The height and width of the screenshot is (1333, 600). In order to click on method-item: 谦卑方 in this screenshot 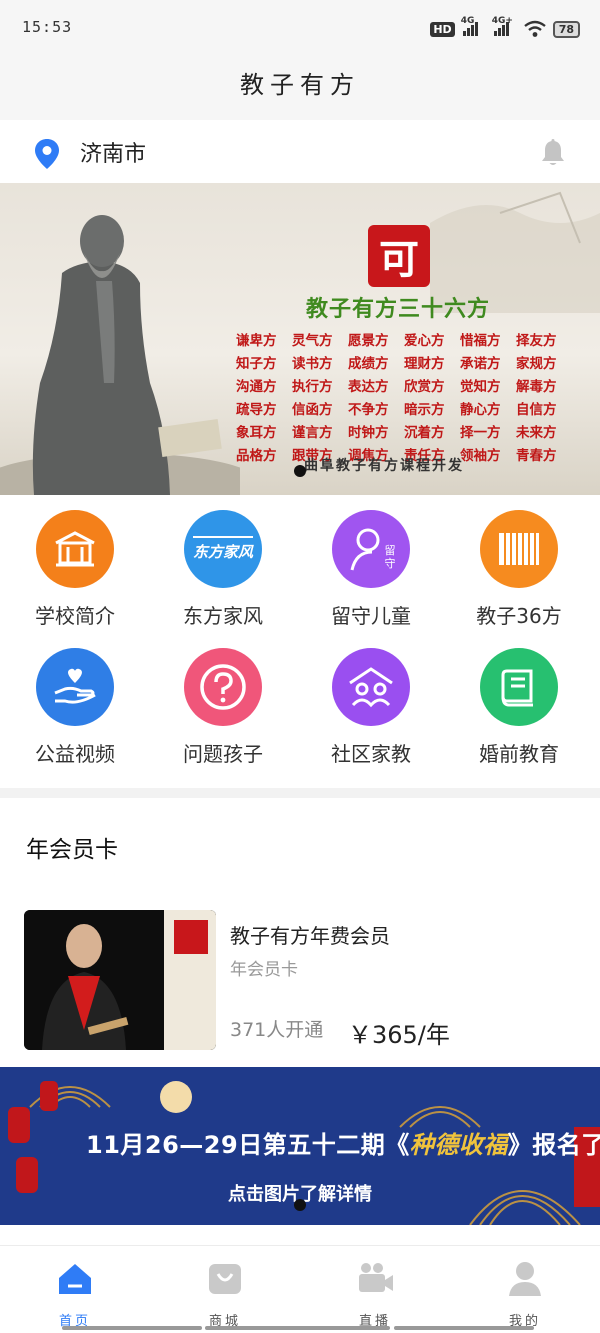, I will do `click(256, 341)`.